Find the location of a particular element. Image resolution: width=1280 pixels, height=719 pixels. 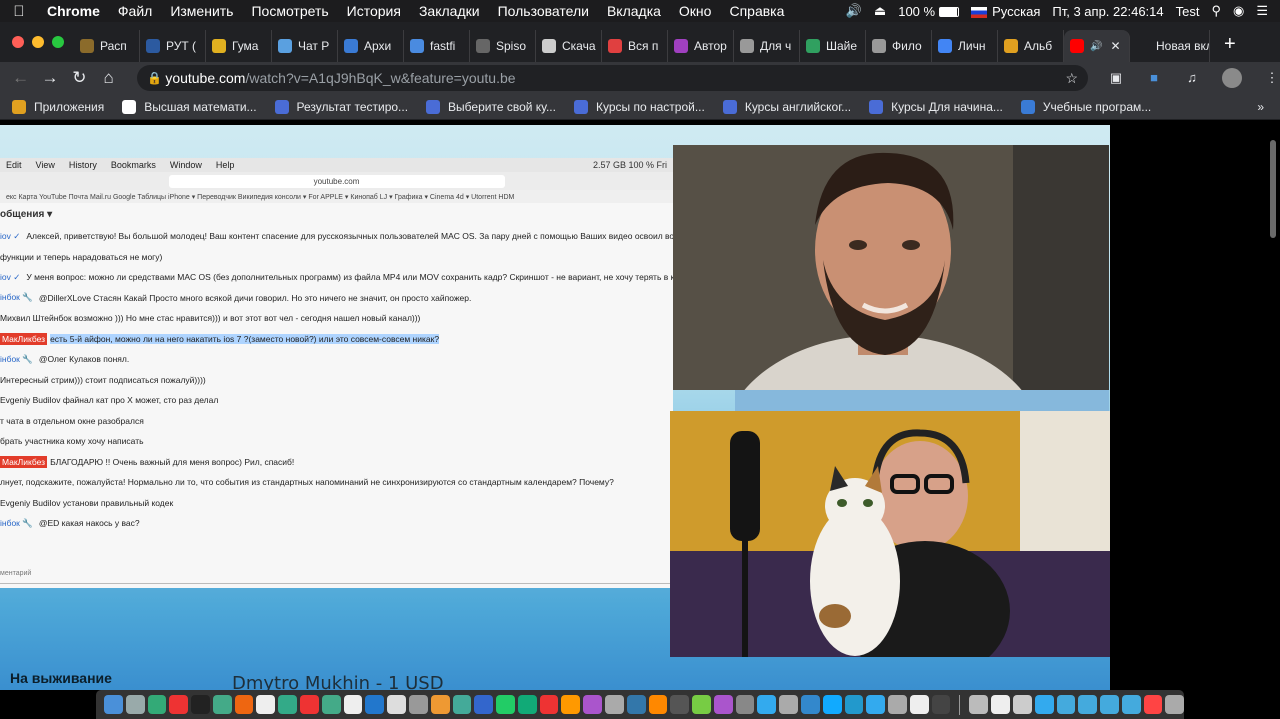

browser-tab: Шайе is located at coordinates (833, 46).